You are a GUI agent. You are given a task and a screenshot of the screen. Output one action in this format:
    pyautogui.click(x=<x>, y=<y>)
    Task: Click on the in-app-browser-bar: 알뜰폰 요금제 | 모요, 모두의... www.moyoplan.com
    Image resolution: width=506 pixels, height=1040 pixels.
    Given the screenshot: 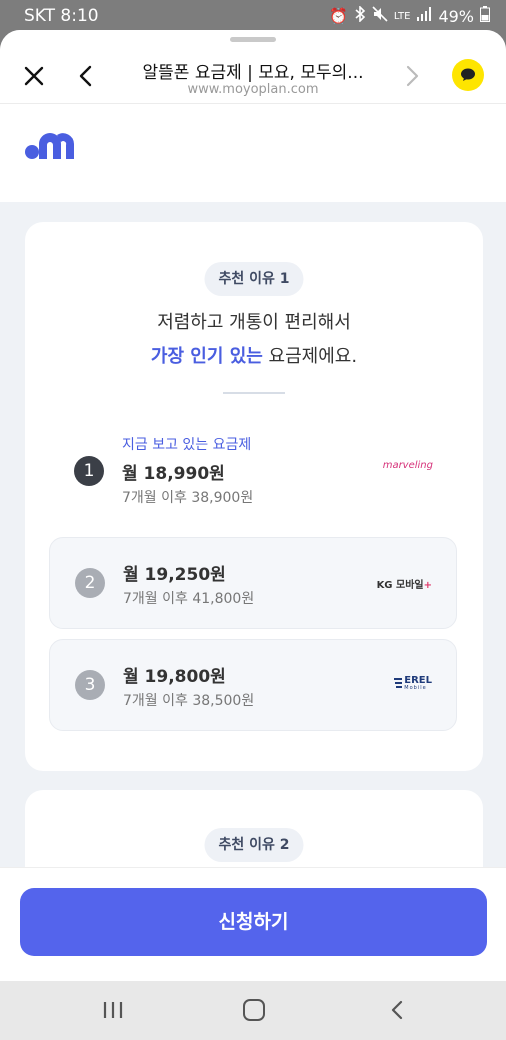 What is the action you would take?
    pyautogui.click(x=253, y=67)
    